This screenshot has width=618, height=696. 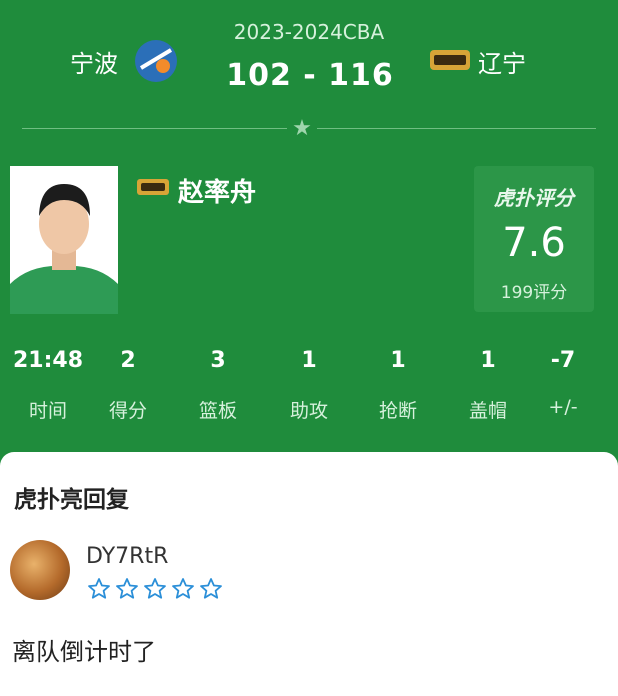 What do you see at coordinates (397, 411) in the screenshot?
I see `stat-label-steals: 抢断` at bounding box center [397, 411].